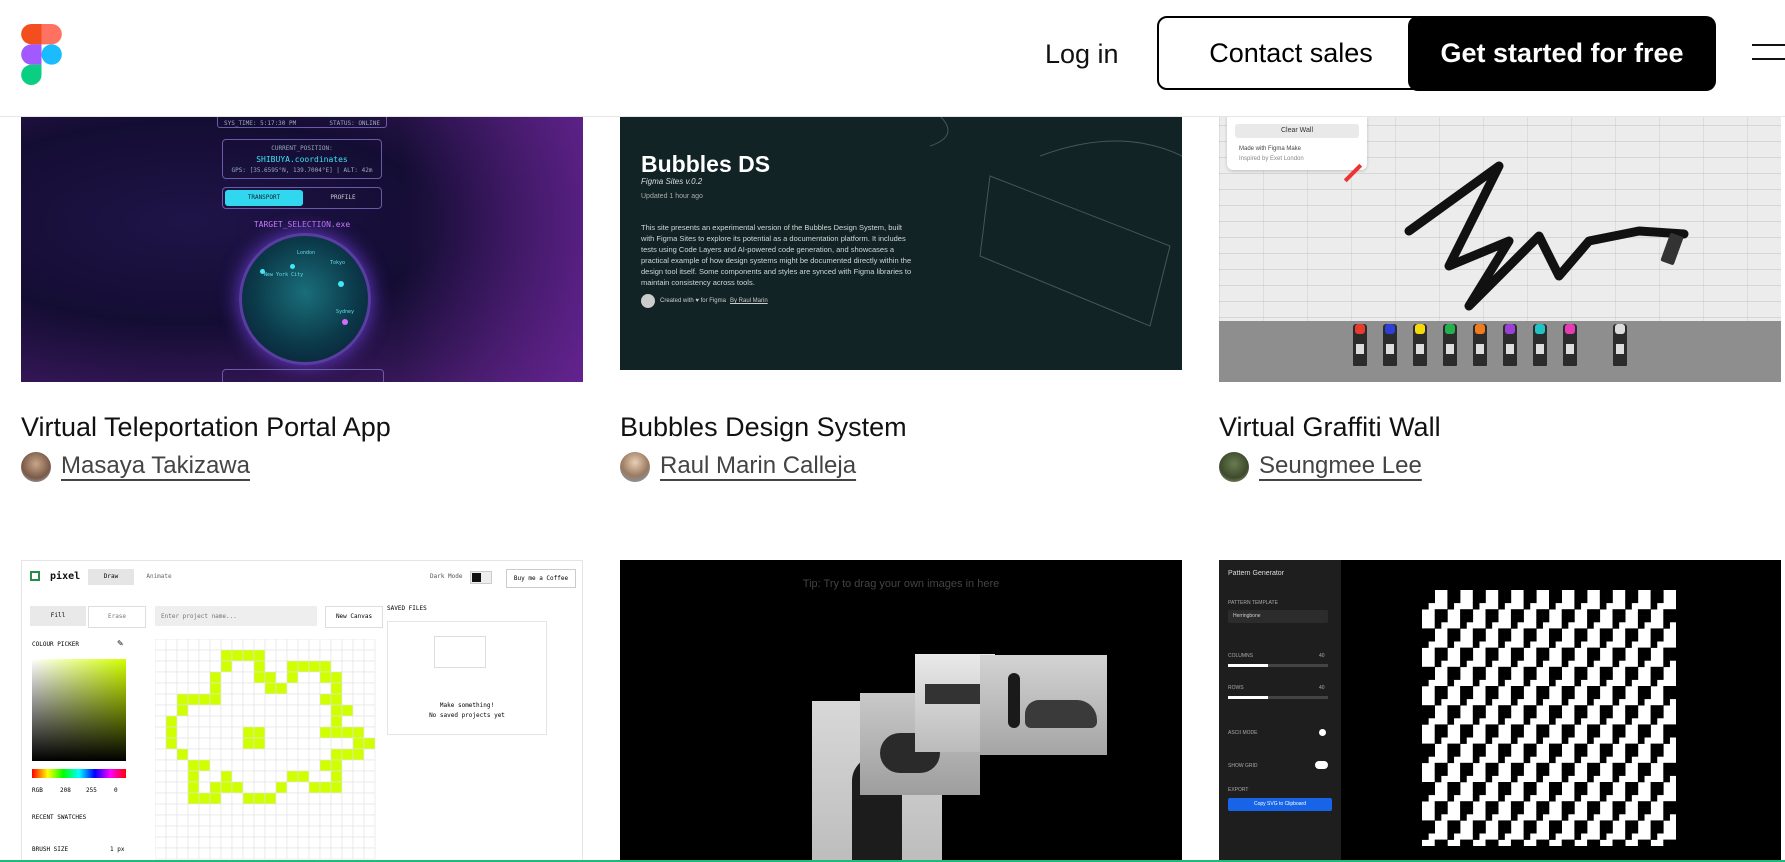 The width and height of the screenshot is (1785, 862). What do you see at coordinates (901, 711) in the screenshot?
I see `card-preview-image-stack: Tip: Try to drag your own images in here` at bounding box center [901, 711].